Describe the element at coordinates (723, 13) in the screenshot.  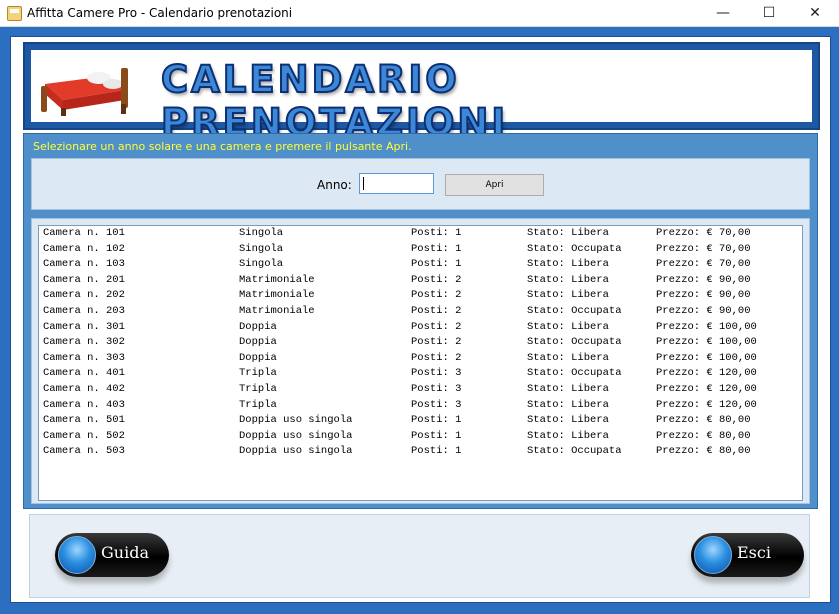
I see `minimize-button: —` at that location.